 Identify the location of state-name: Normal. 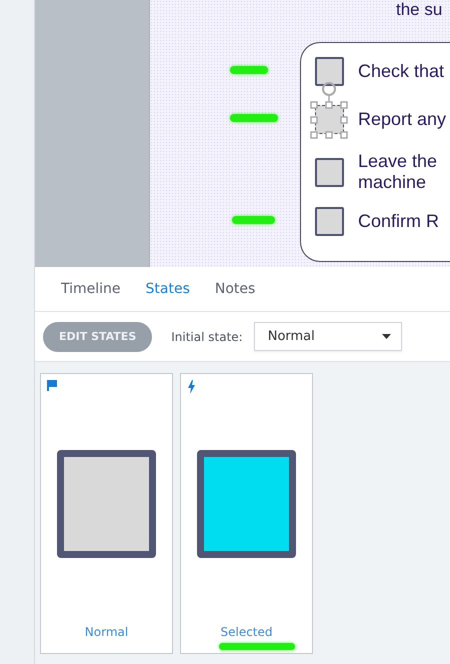
(106, 632).